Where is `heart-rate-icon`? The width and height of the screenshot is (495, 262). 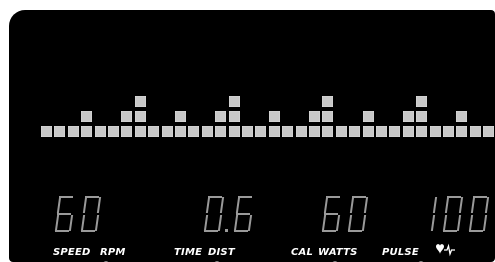 heart-rate-icon is located at coordinates (445, 250).